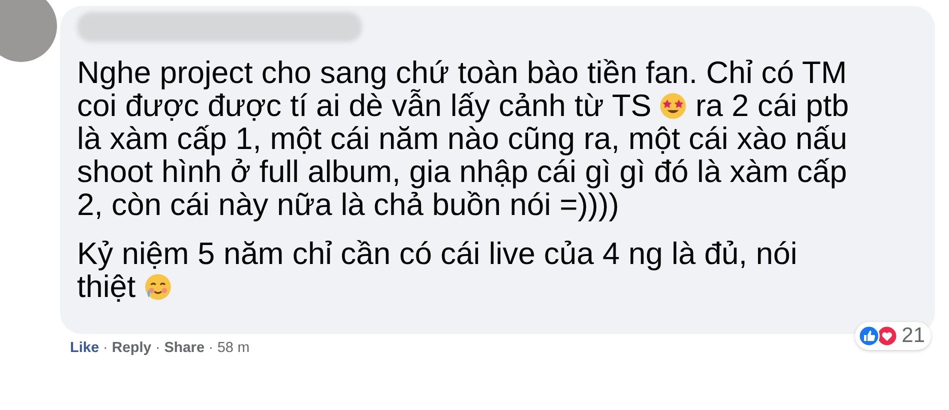 The height and width of the screenshot is (410, 949). What do you see at coordinates (462, 72) in the screenshot?
I see `comment-text: Nghe project cho sang chứ toàn bào tiền fan. Chỉ có TM` at bounding box center [462, 72].